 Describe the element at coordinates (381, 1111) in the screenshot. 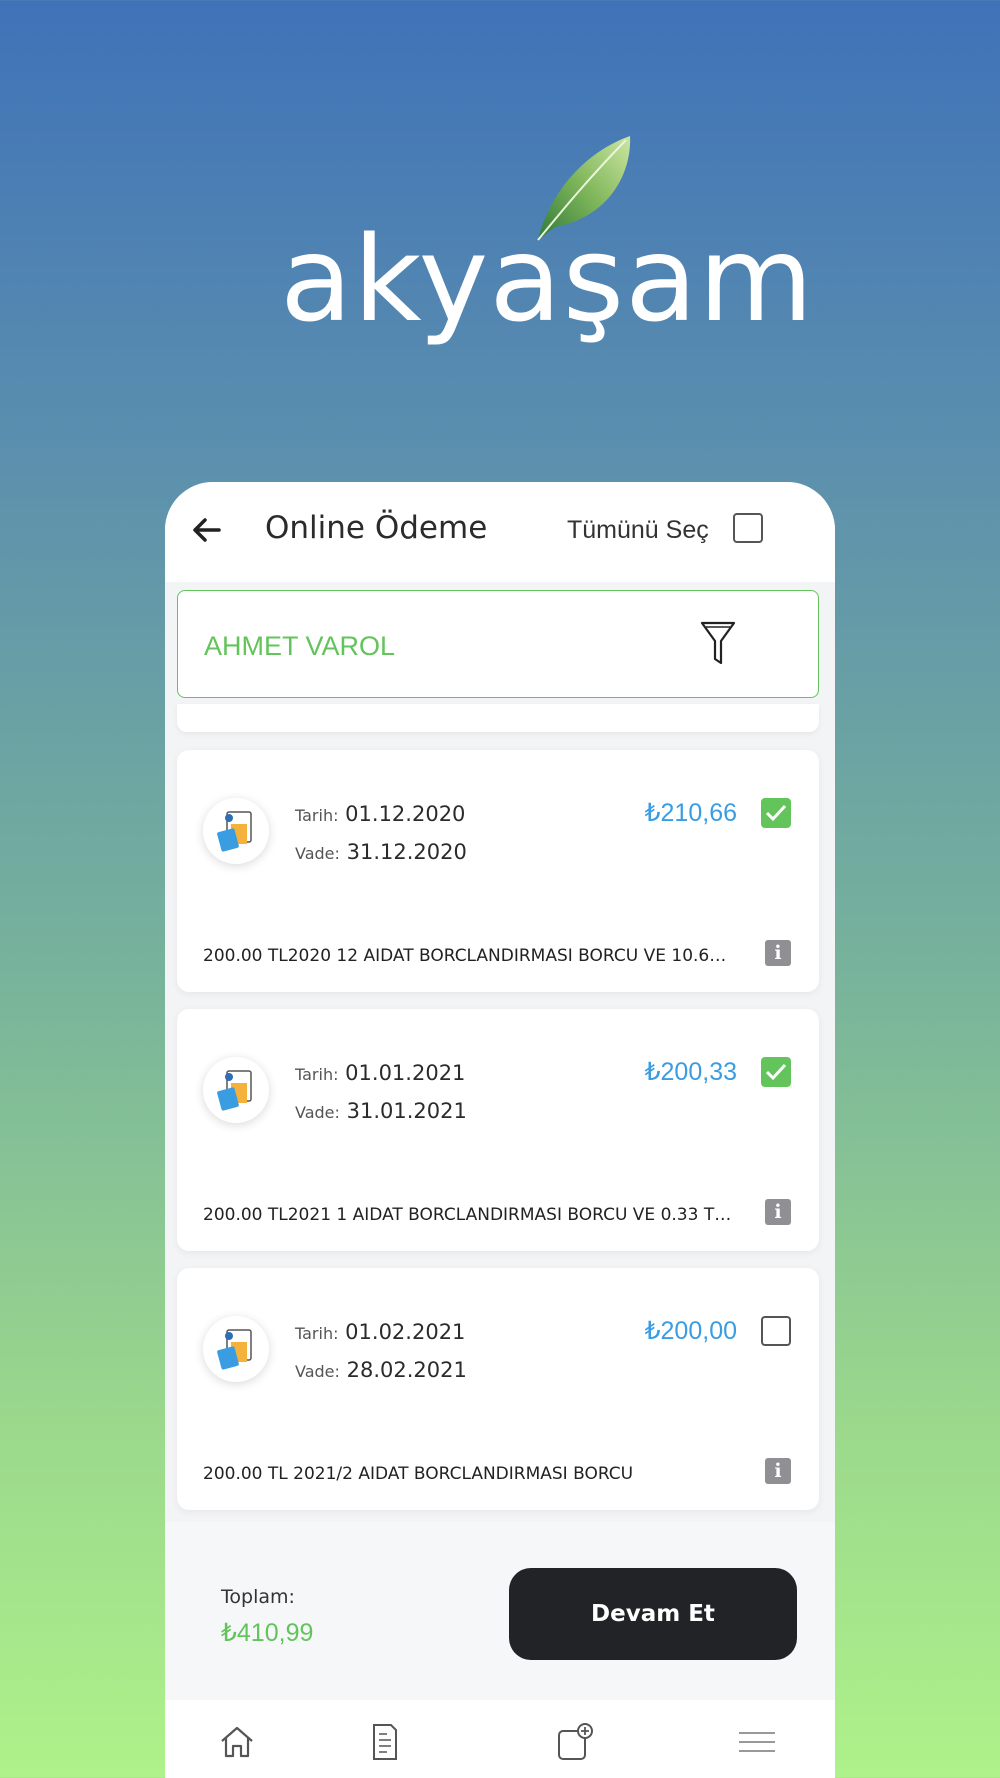

I see `invoice-due-date: Vade: 31.01.2021` at that location.